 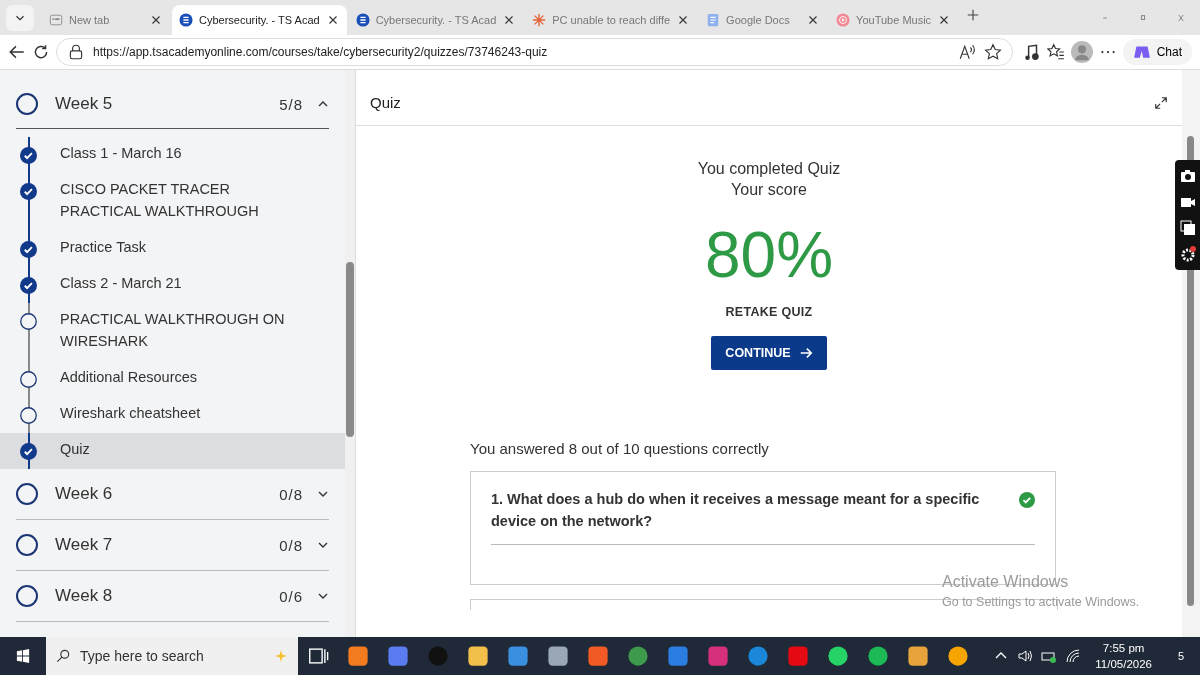 I want to click on search-icon, so click(x=63, y=656).